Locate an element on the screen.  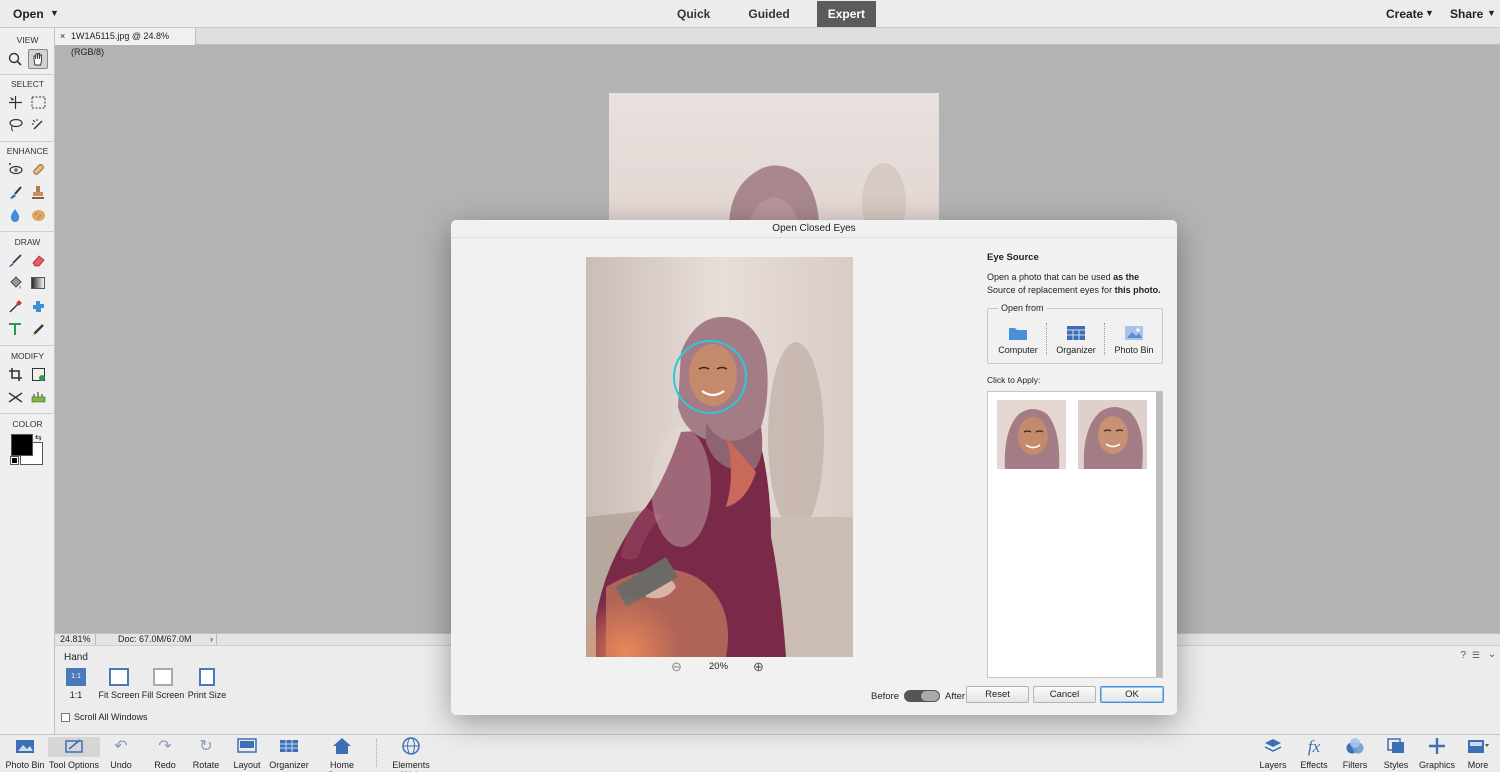
before-after-toggle: Before After is located at coordinates (918, 696).